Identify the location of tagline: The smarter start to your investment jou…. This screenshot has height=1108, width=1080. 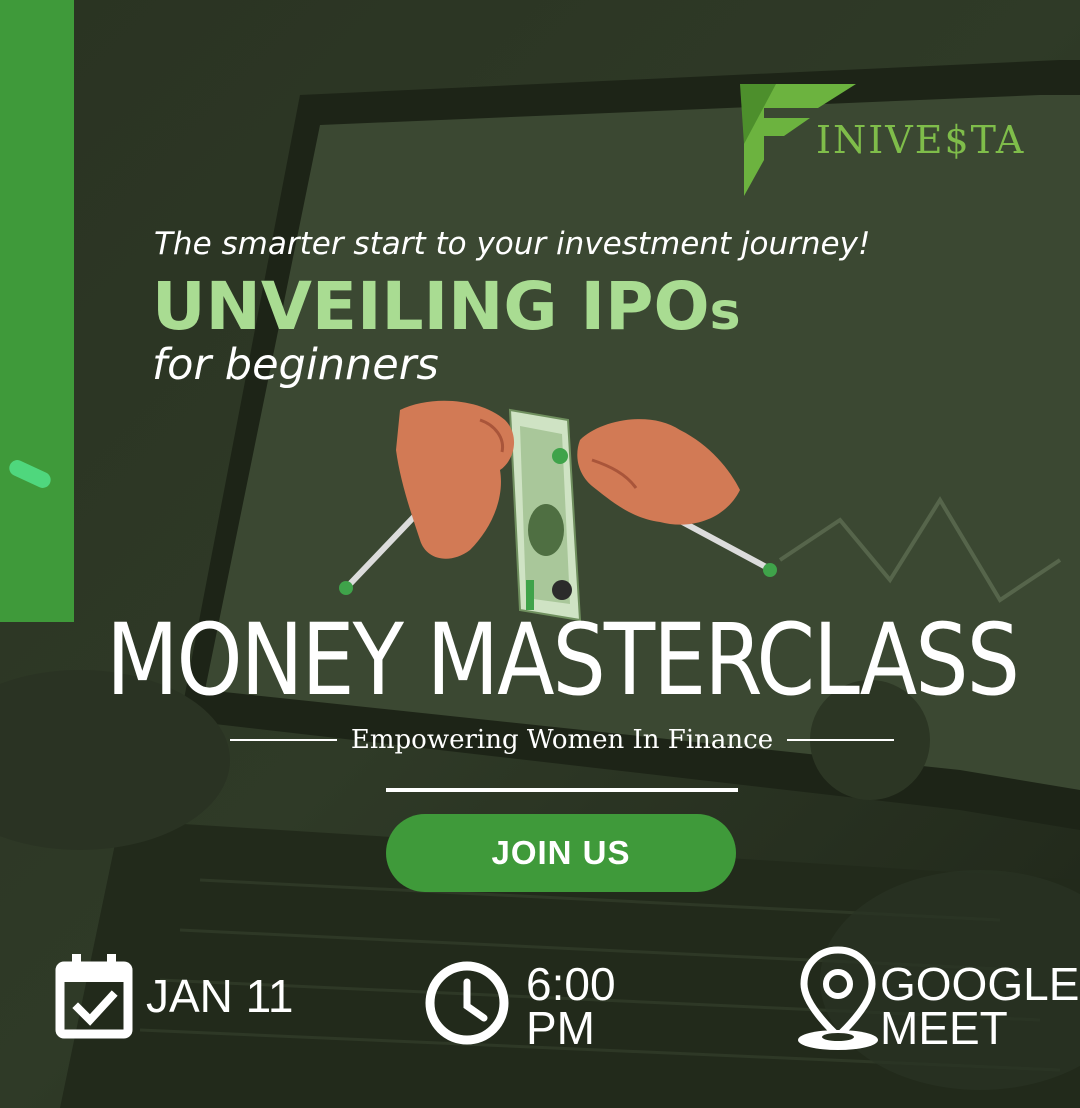
(512, 244).